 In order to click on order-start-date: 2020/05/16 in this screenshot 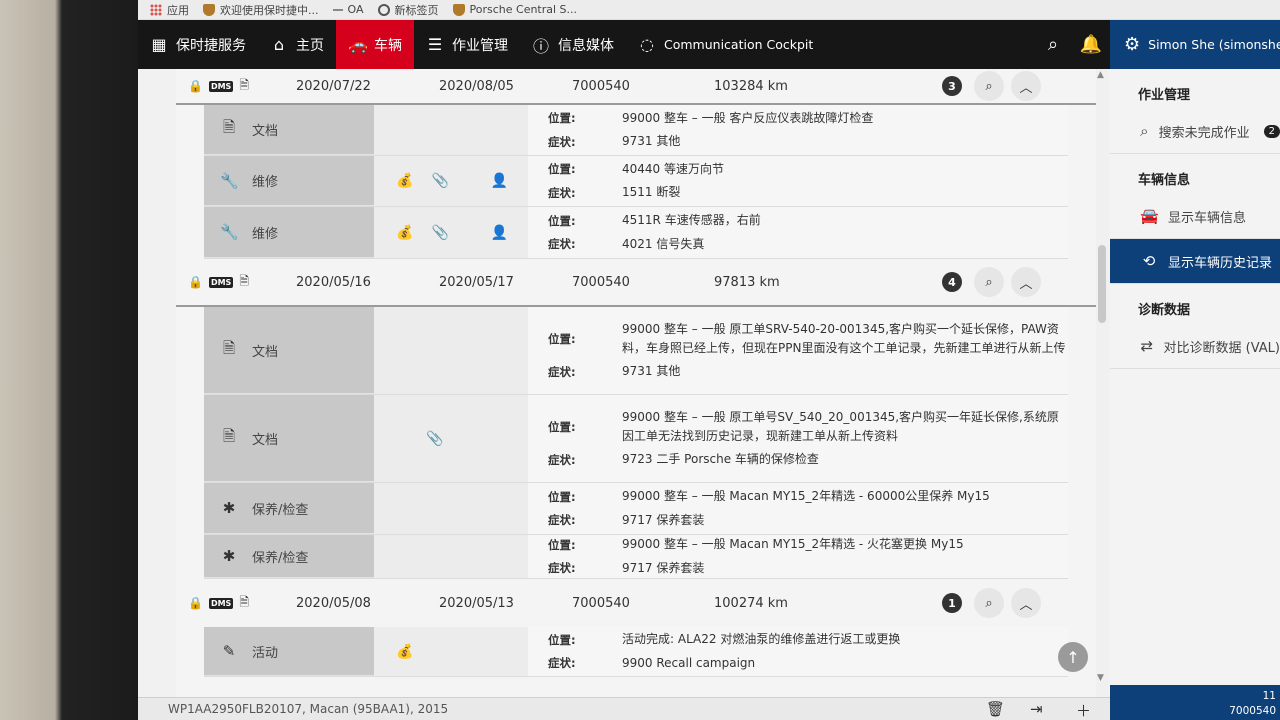, I will do `click(333, 282)`.